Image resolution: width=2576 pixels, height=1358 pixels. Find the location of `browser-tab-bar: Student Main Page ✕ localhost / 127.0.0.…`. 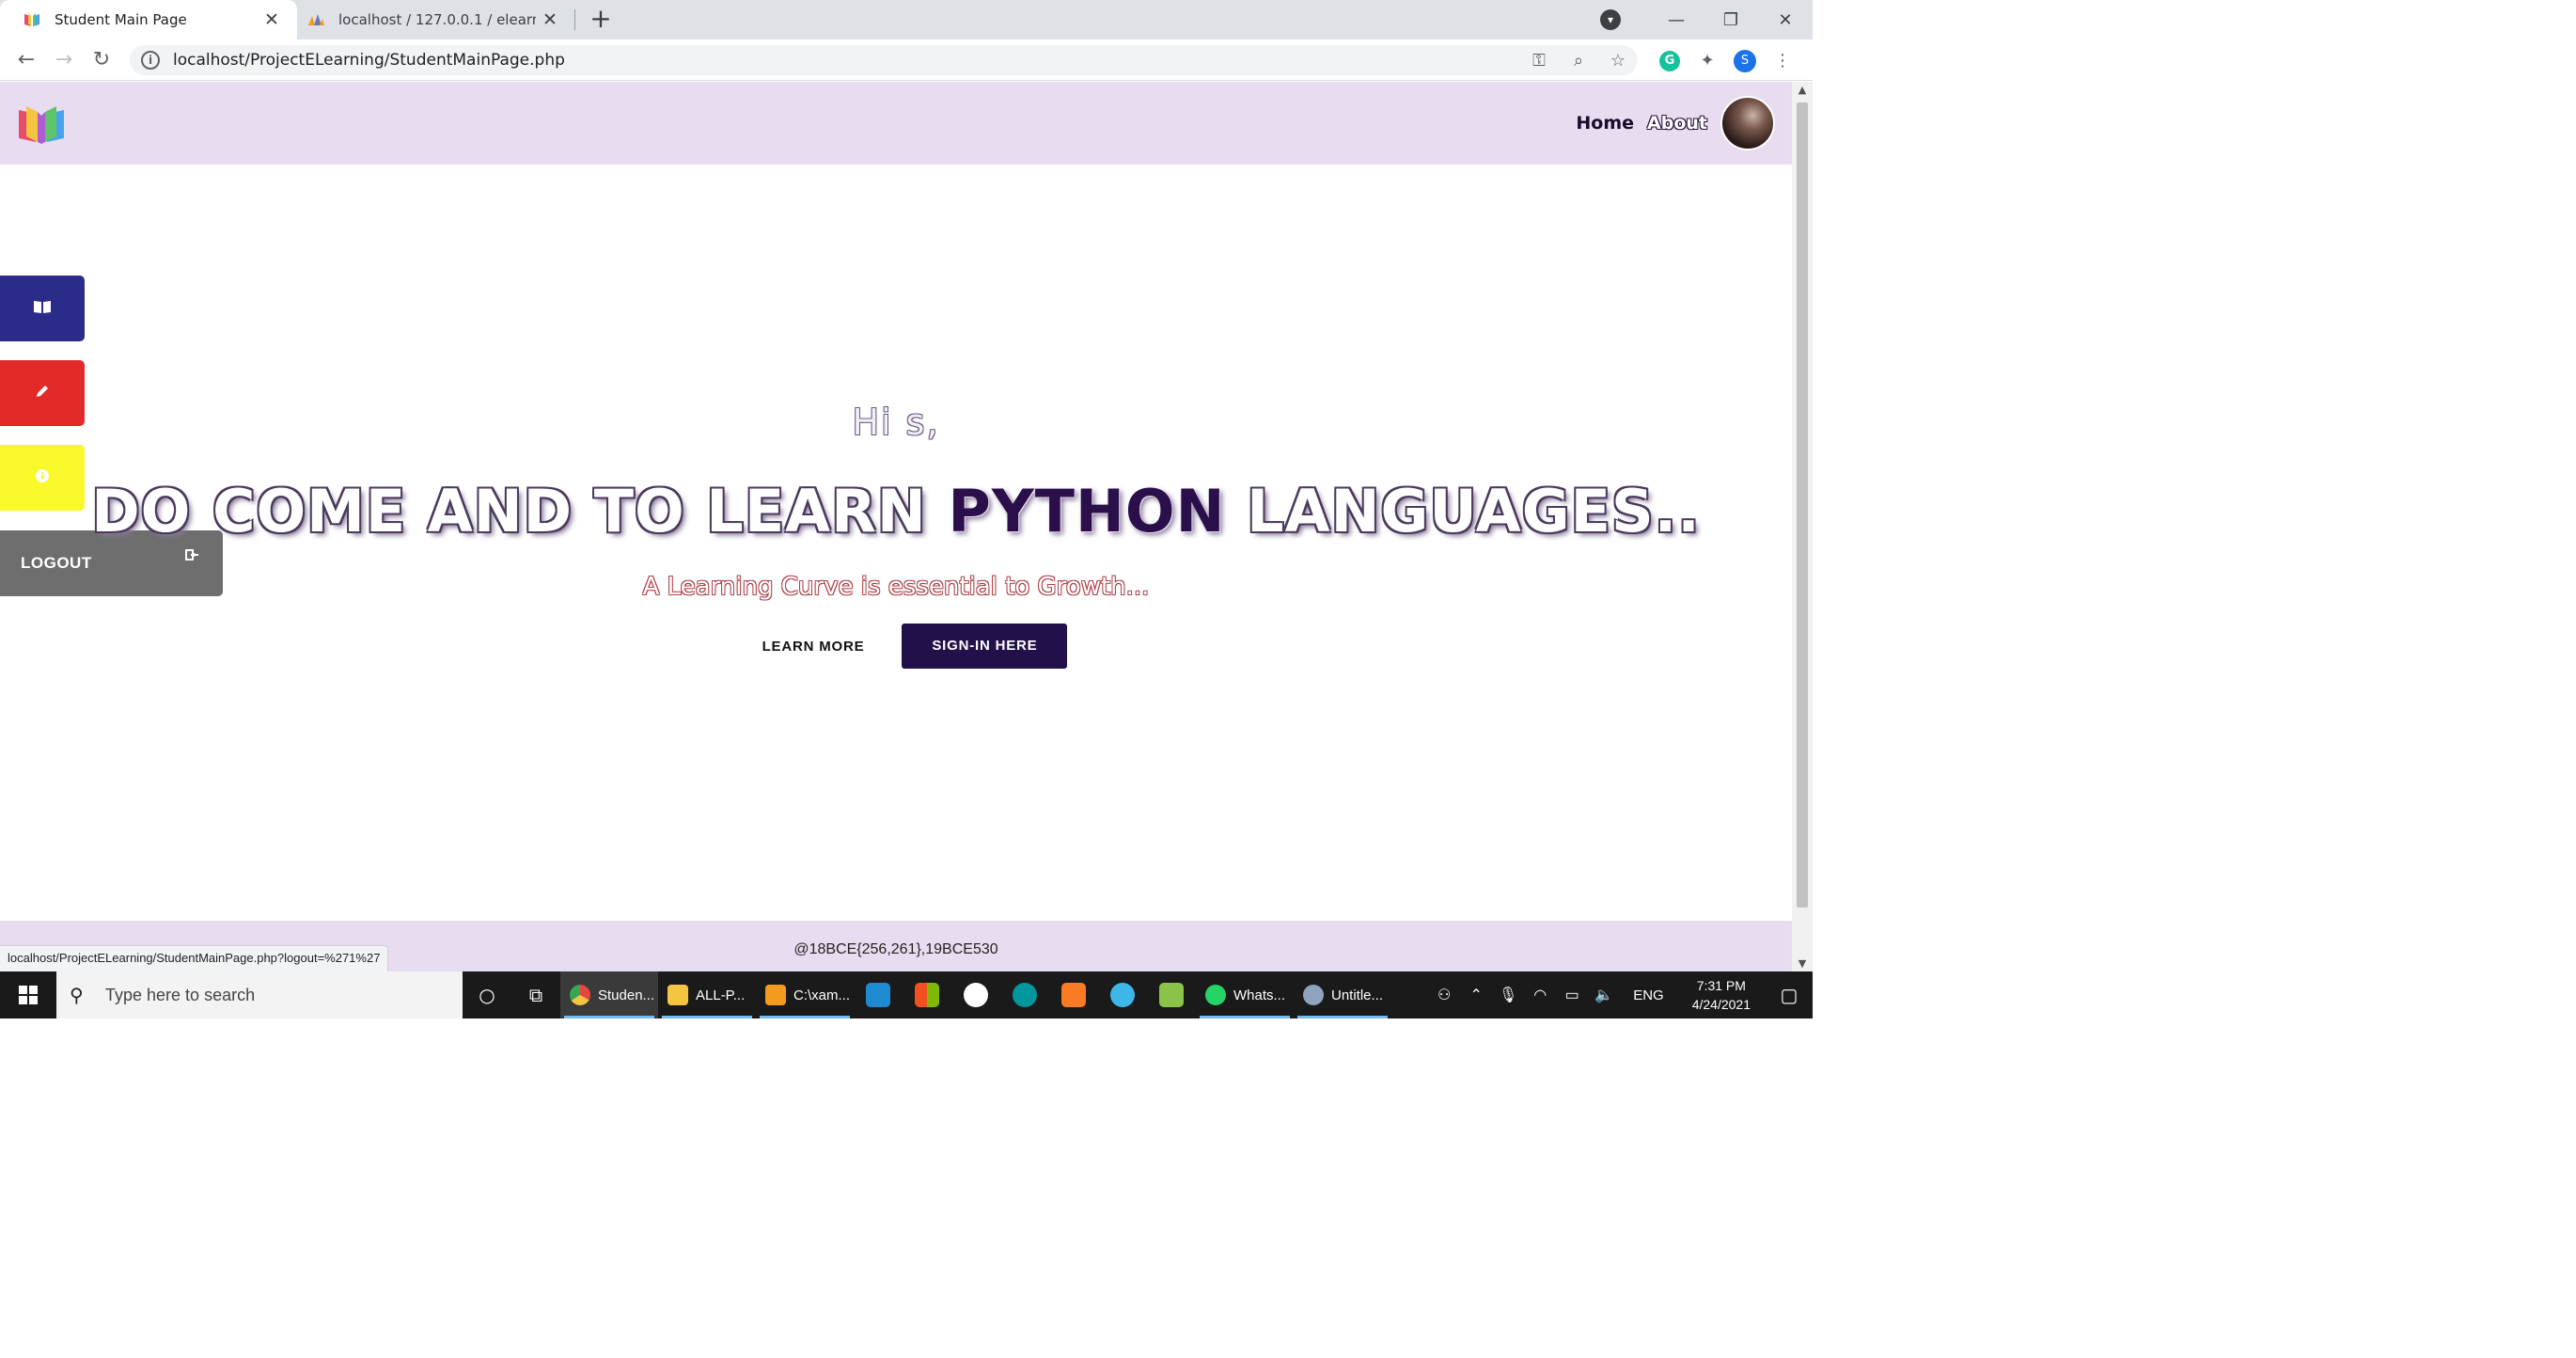

browser-tab-bar: Student Main Page ✕ localhost / 127.0.0.… is located at coordinates (907, 19).